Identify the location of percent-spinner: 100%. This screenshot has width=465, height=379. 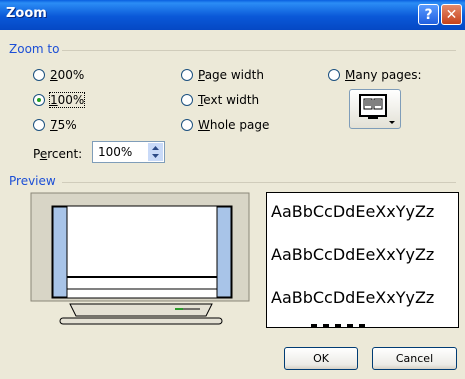
(128, 152).